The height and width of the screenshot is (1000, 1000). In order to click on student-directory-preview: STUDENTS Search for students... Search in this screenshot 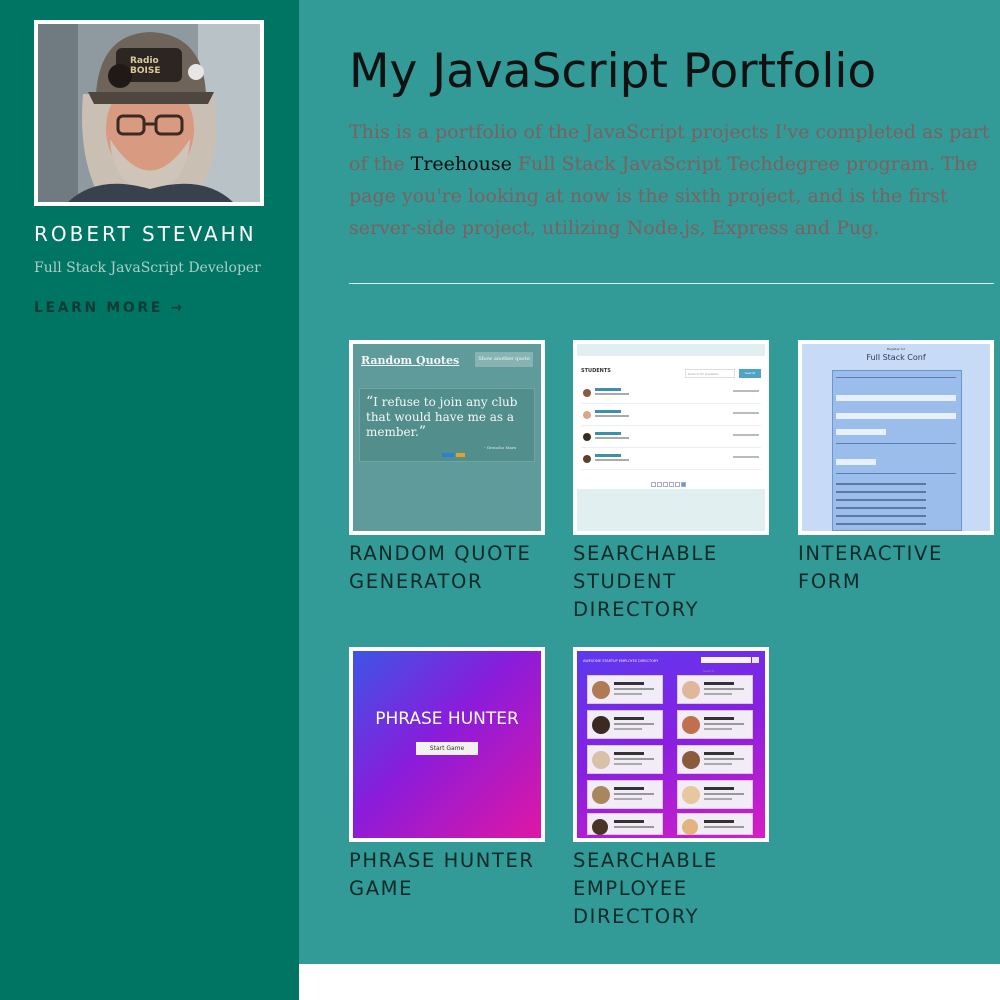, I will do `click(671, 437)`.